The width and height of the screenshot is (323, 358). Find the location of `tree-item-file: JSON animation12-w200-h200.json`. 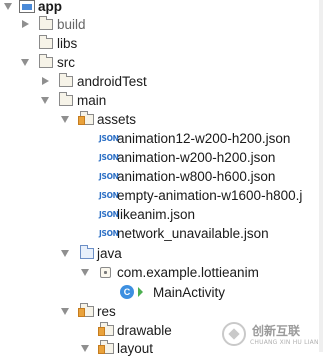

tree-item-file: JSON animation12-w200-h200.json is located at coordinates (161, 138).